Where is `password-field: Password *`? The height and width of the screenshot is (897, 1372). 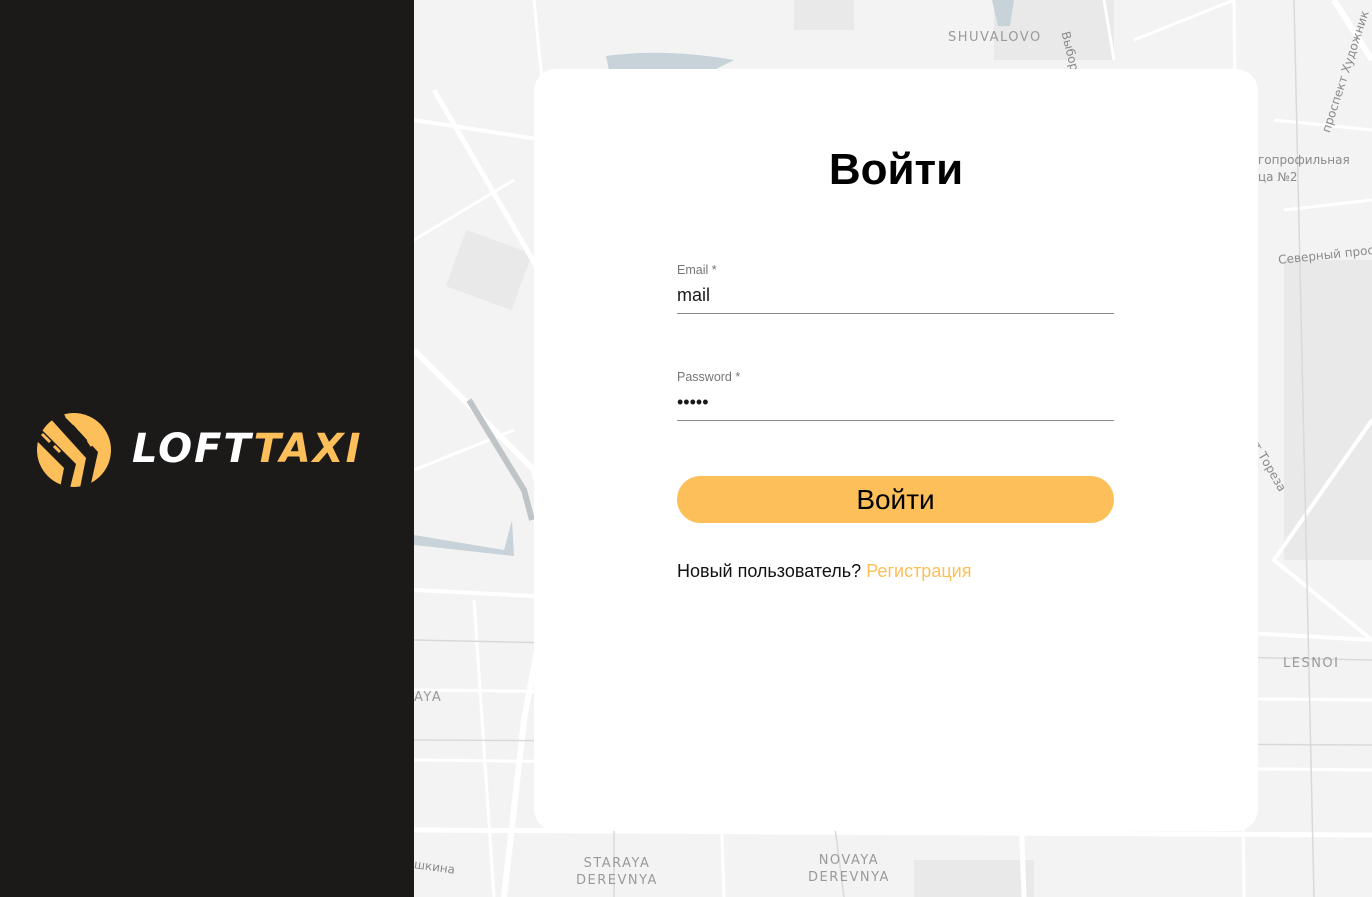 password-field: Password * is located at coordinates (895, 395).